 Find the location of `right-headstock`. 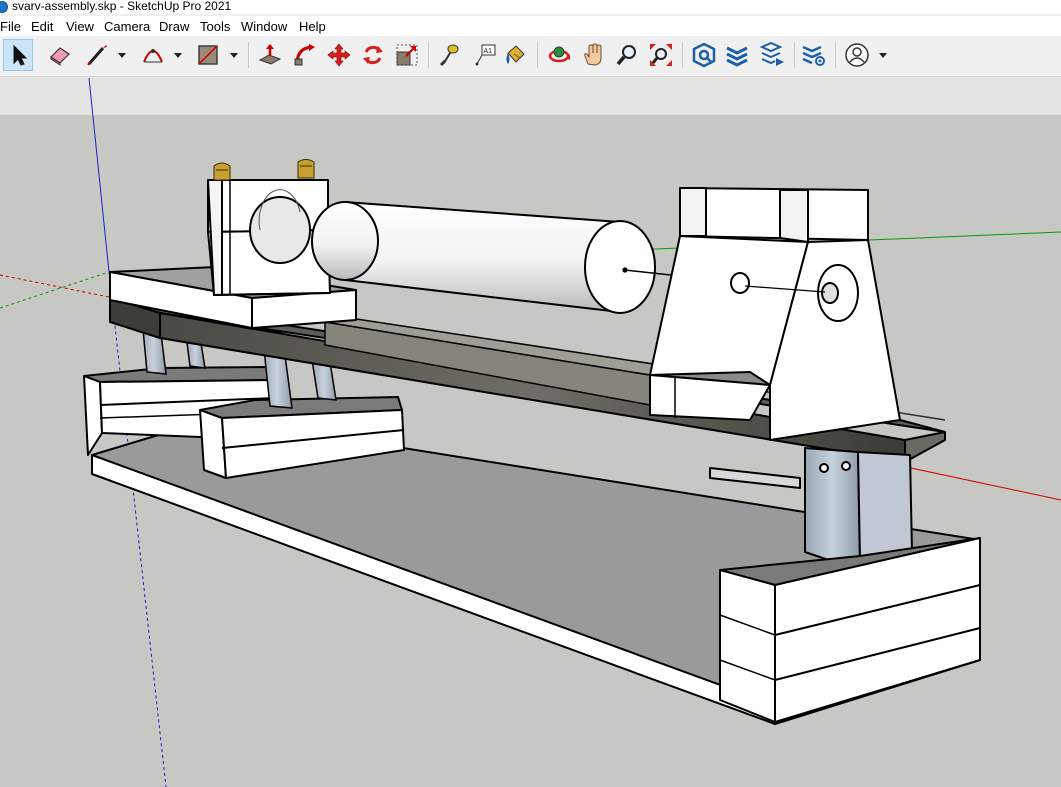

right-headstock is located at coordinates (775, 314).